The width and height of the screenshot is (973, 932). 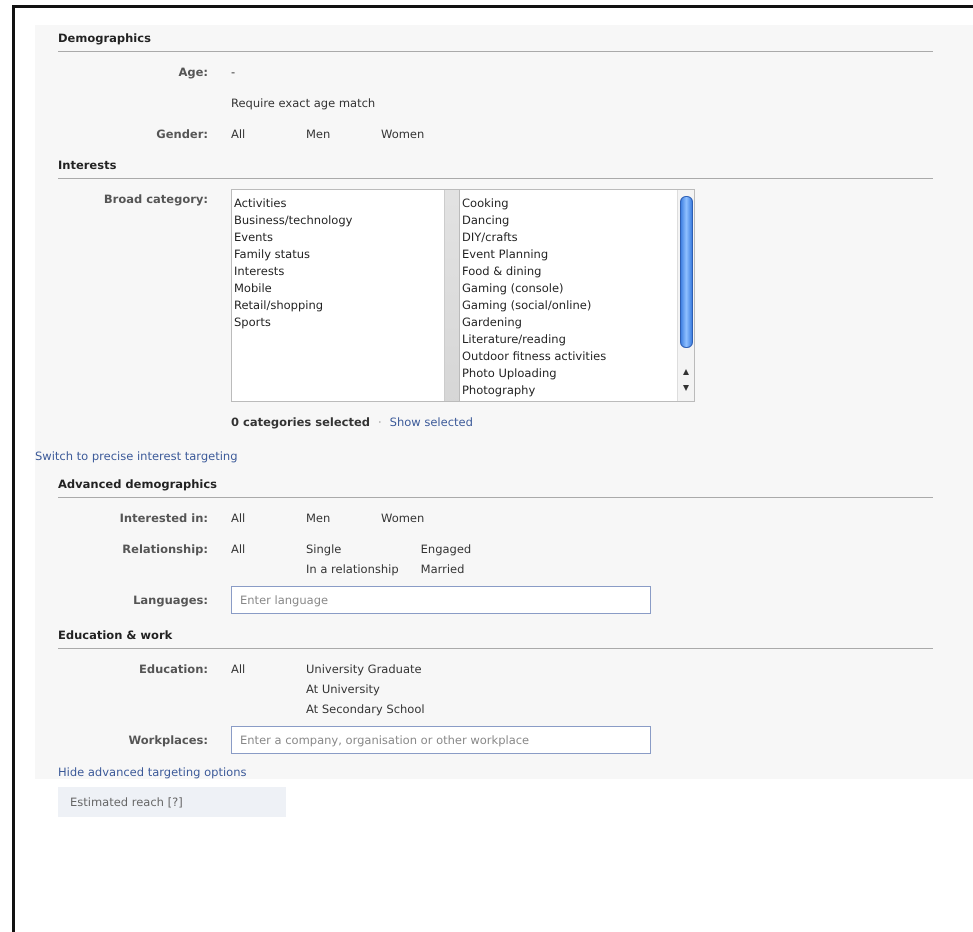 I want to click on selection-count: 0 categories selected, so click(x=300, y=422).